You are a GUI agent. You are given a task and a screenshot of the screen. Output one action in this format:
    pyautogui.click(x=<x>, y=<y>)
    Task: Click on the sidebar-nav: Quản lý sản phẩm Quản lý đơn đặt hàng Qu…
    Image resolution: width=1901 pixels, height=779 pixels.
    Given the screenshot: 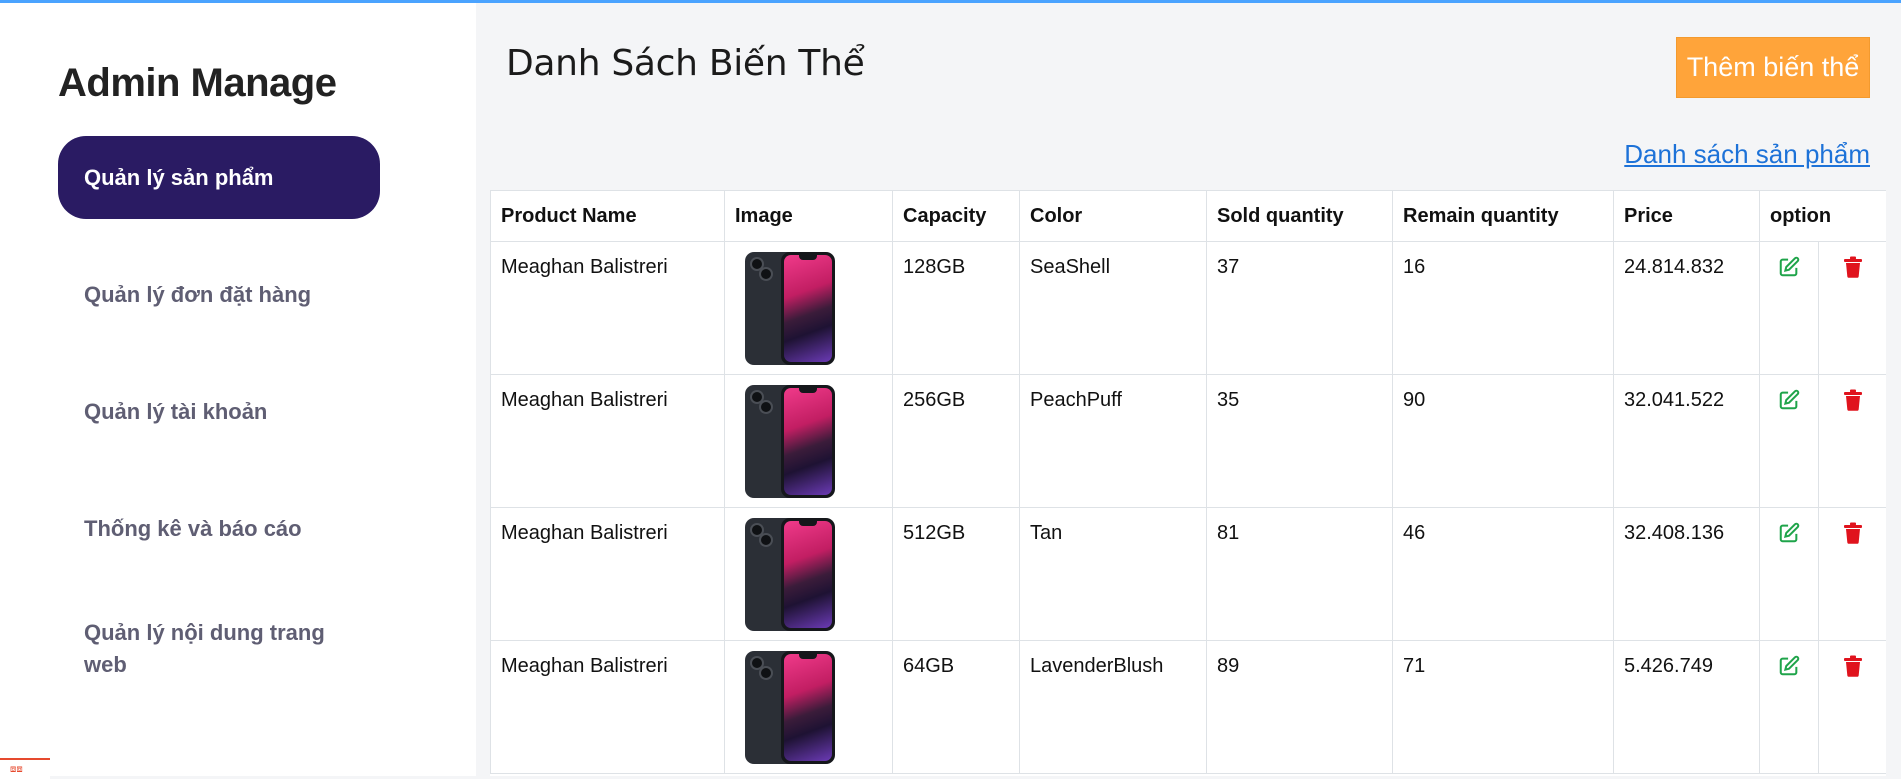 What is the action you would take?
    pyautogui.click(x=219, y=432)
    